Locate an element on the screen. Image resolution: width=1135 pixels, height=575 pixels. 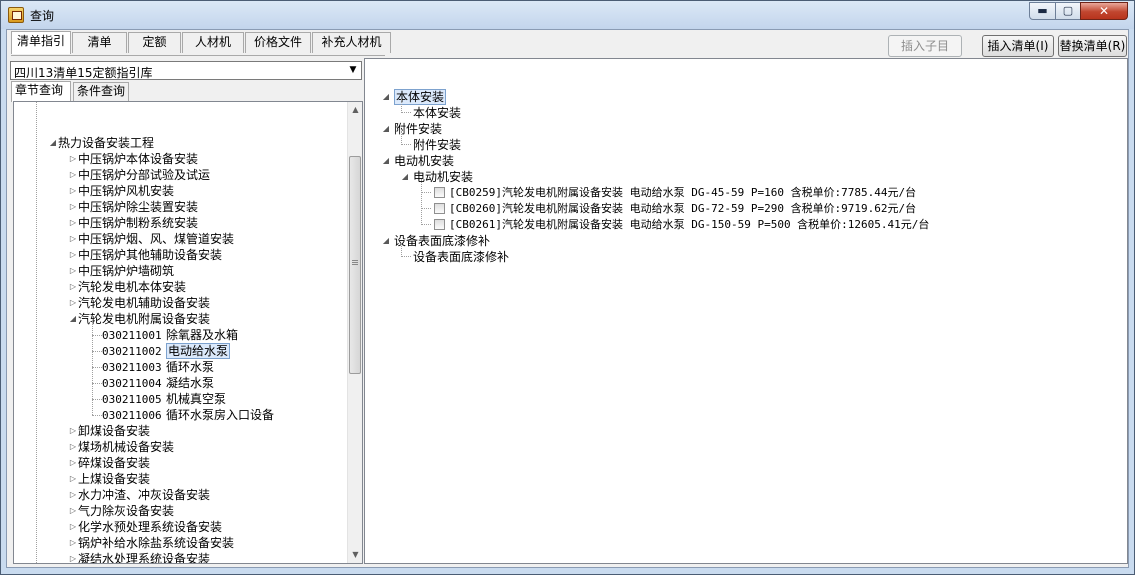
tree-item-chapter: 碎煤设备安装 is located at coordinates (114, 463).